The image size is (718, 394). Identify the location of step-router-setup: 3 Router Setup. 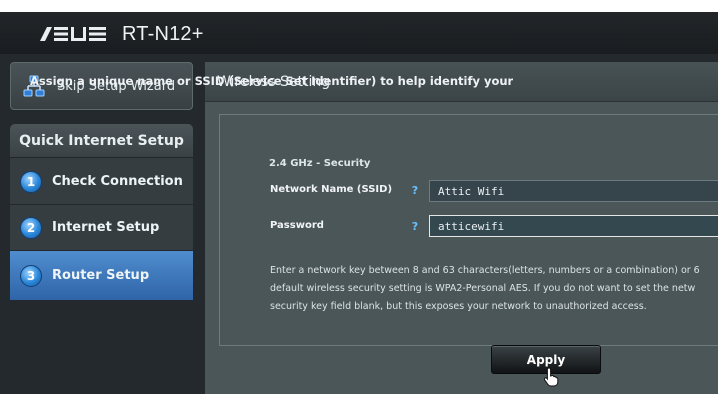
(101, 276).